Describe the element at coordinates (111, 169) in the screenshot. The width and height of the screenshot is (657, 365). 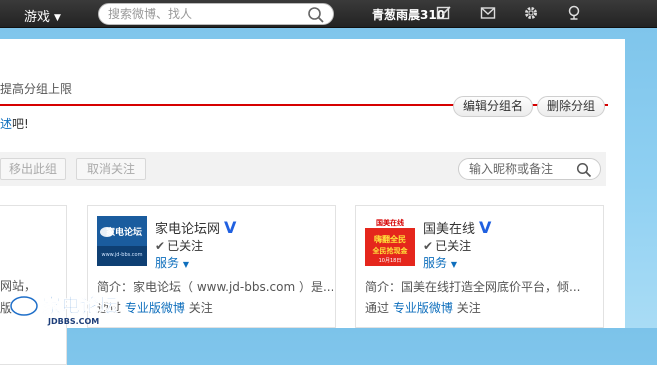
I see `unfollow-button: 取消关注` at that location.